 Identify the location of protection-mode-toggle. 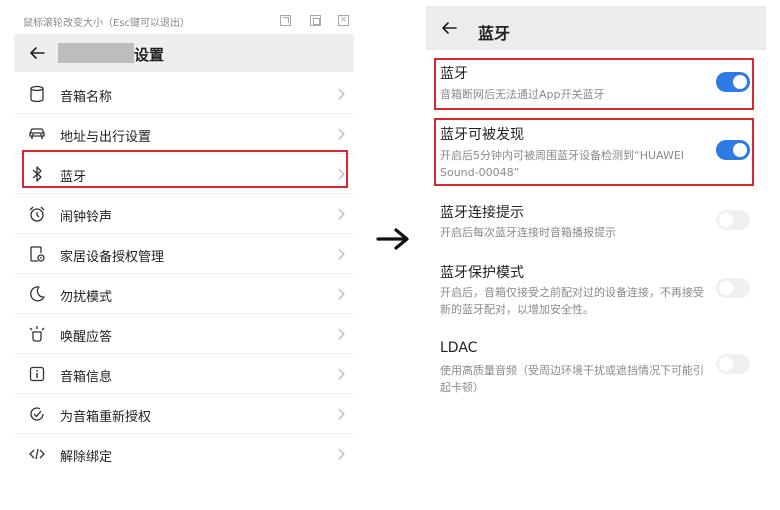
(733, 288).